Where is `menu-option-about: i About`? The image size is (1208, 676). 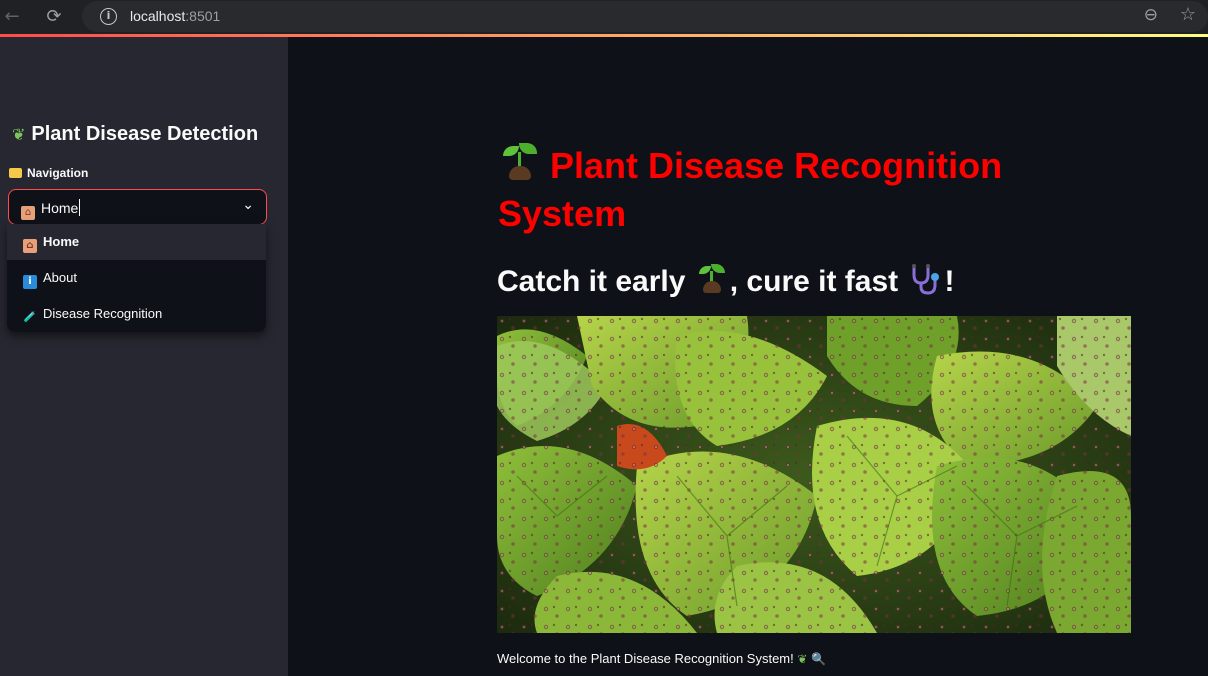
menu-option-about: i About is located at coordinates (136, 278).